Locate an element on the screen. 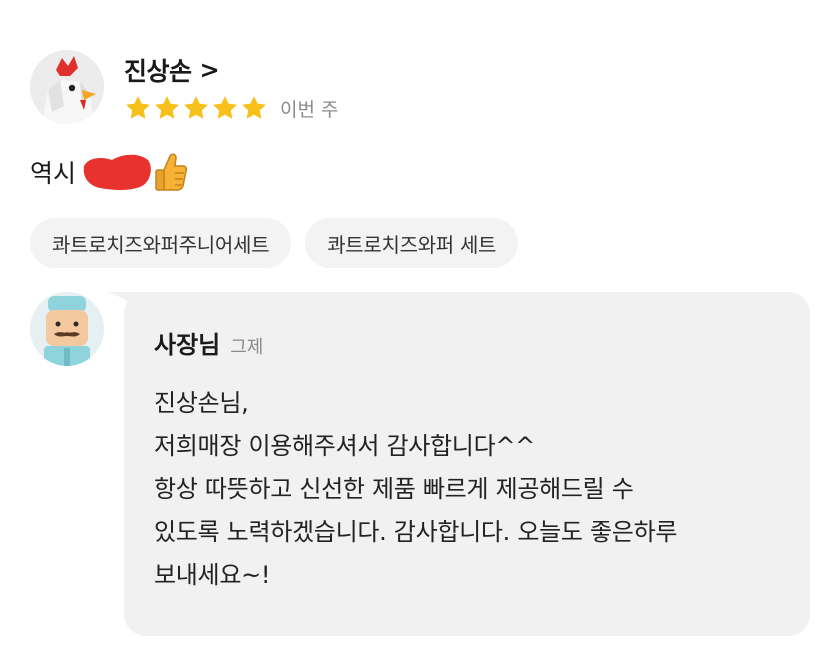 This screenshot has height=646, width=840. reviewer-name: 진상손 is located at coordinates (158, 71).